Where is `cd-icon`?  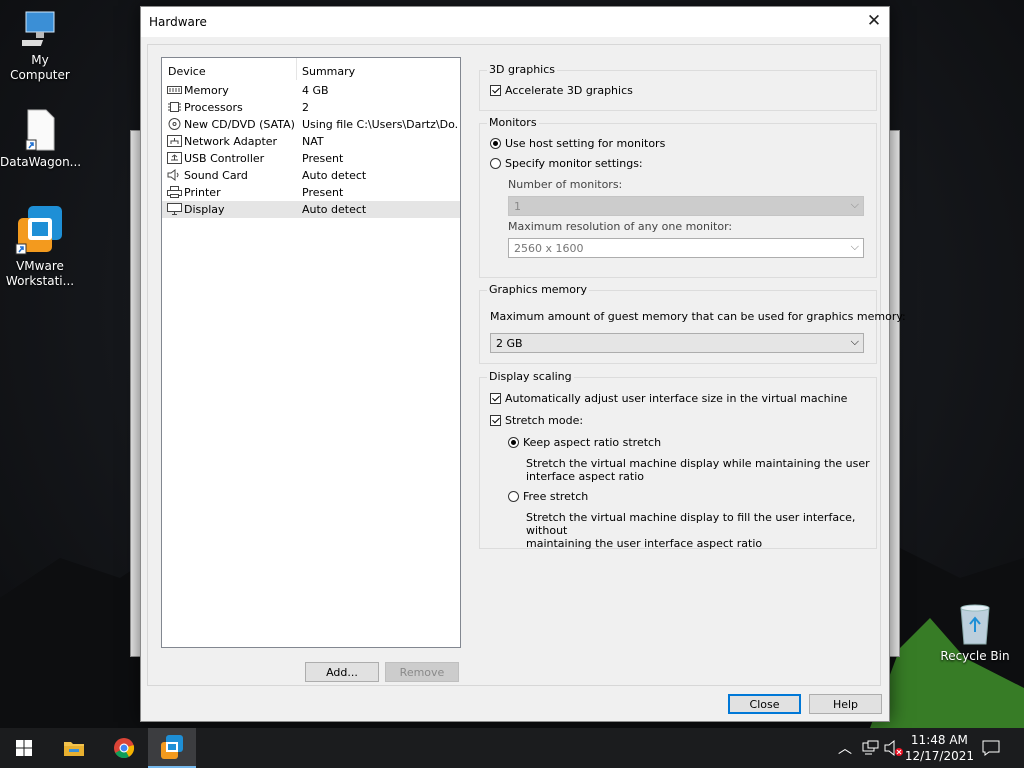
cd-icon is located at coordinates (174, 124).